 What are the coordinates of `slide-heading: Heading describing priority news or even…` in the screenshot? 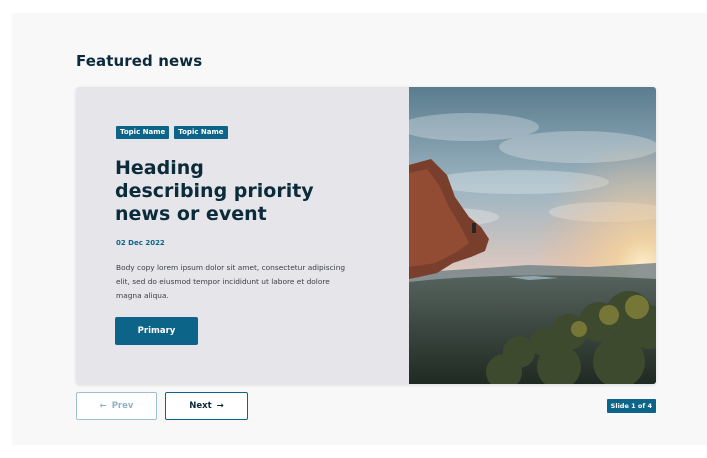 It's located at (240, 191).